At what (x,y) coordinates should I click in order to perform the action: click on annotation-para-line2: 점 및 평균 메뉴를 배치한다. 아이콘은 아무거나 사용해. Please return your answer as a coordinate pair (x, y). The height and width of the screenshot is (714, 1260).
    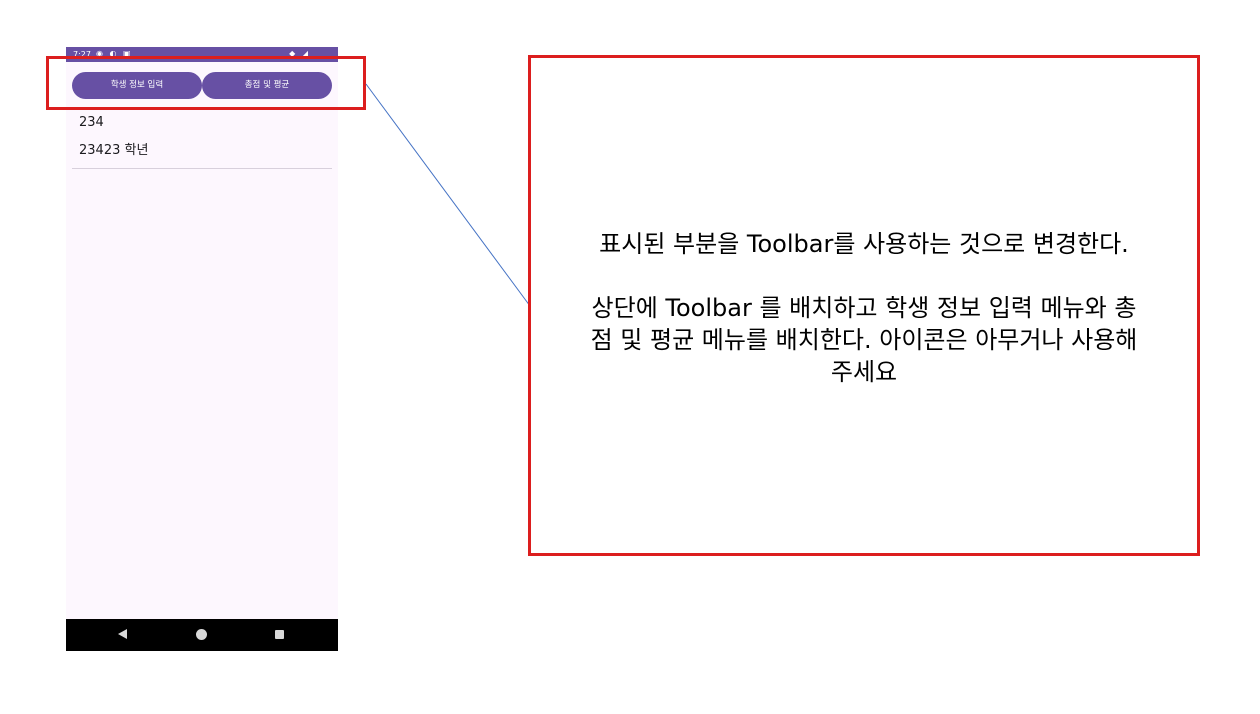
    Looking at the image, I should click on (864, 340).